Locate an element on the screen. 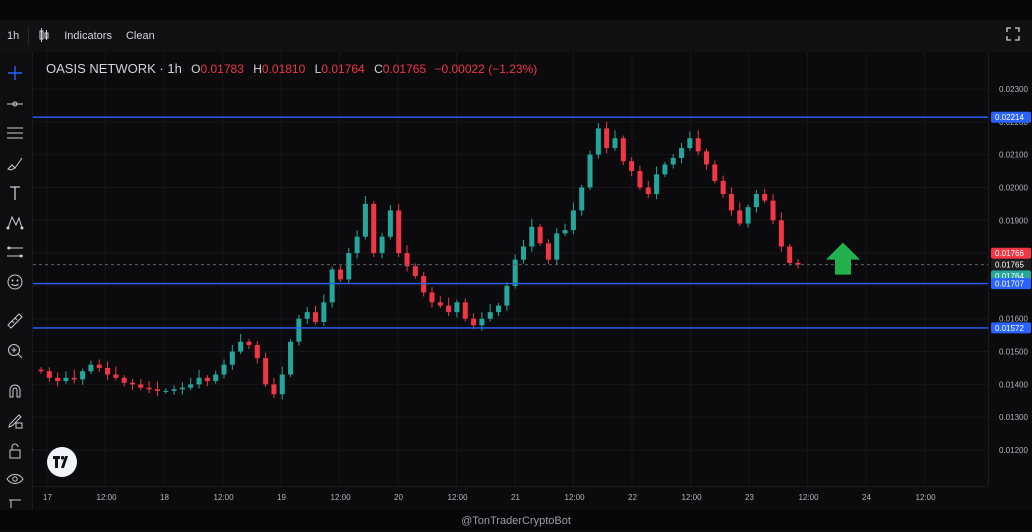 This screenshot has width=1032, height=532. price-label-text: 0.01707 is located at coordinates (1009, 284).